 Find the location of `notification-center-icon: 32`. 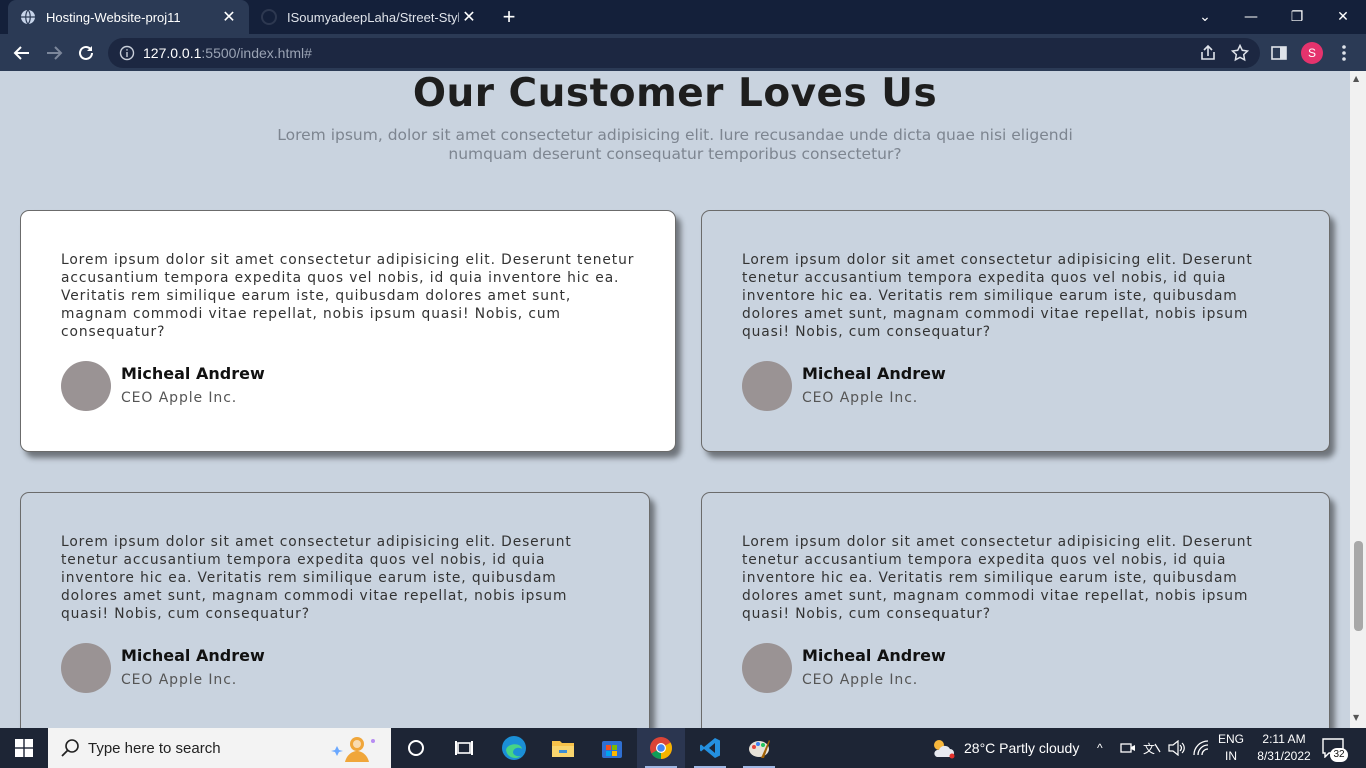

notification-center-icon: 32 is located at coordinates (1335, 749).